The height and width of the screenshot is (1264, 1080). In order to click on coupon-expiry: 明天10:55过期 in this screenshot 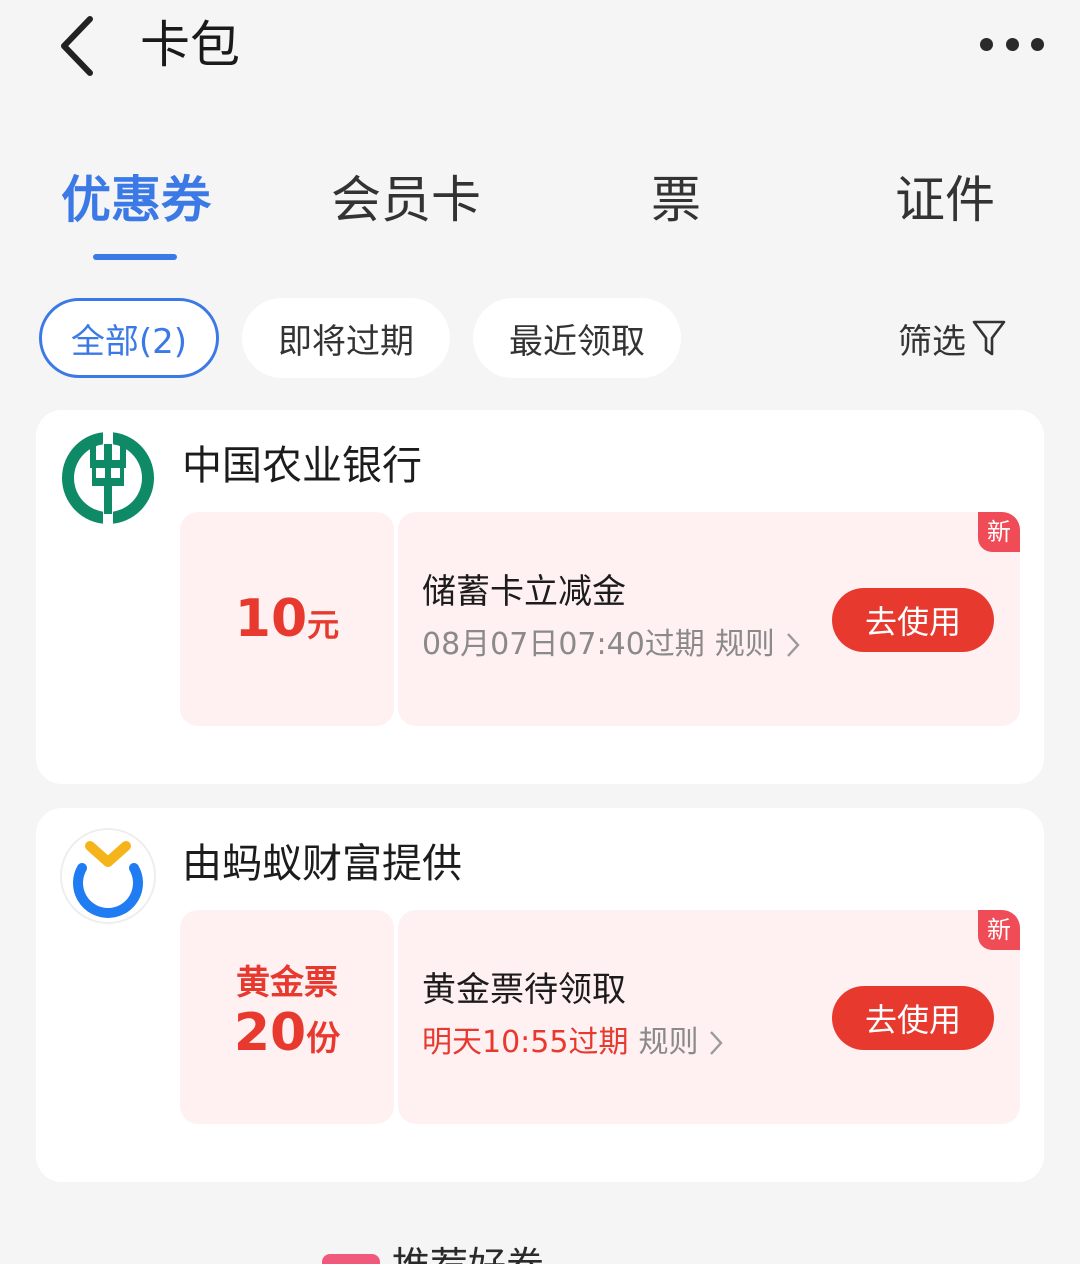, I will do `click(525, 1042)`.